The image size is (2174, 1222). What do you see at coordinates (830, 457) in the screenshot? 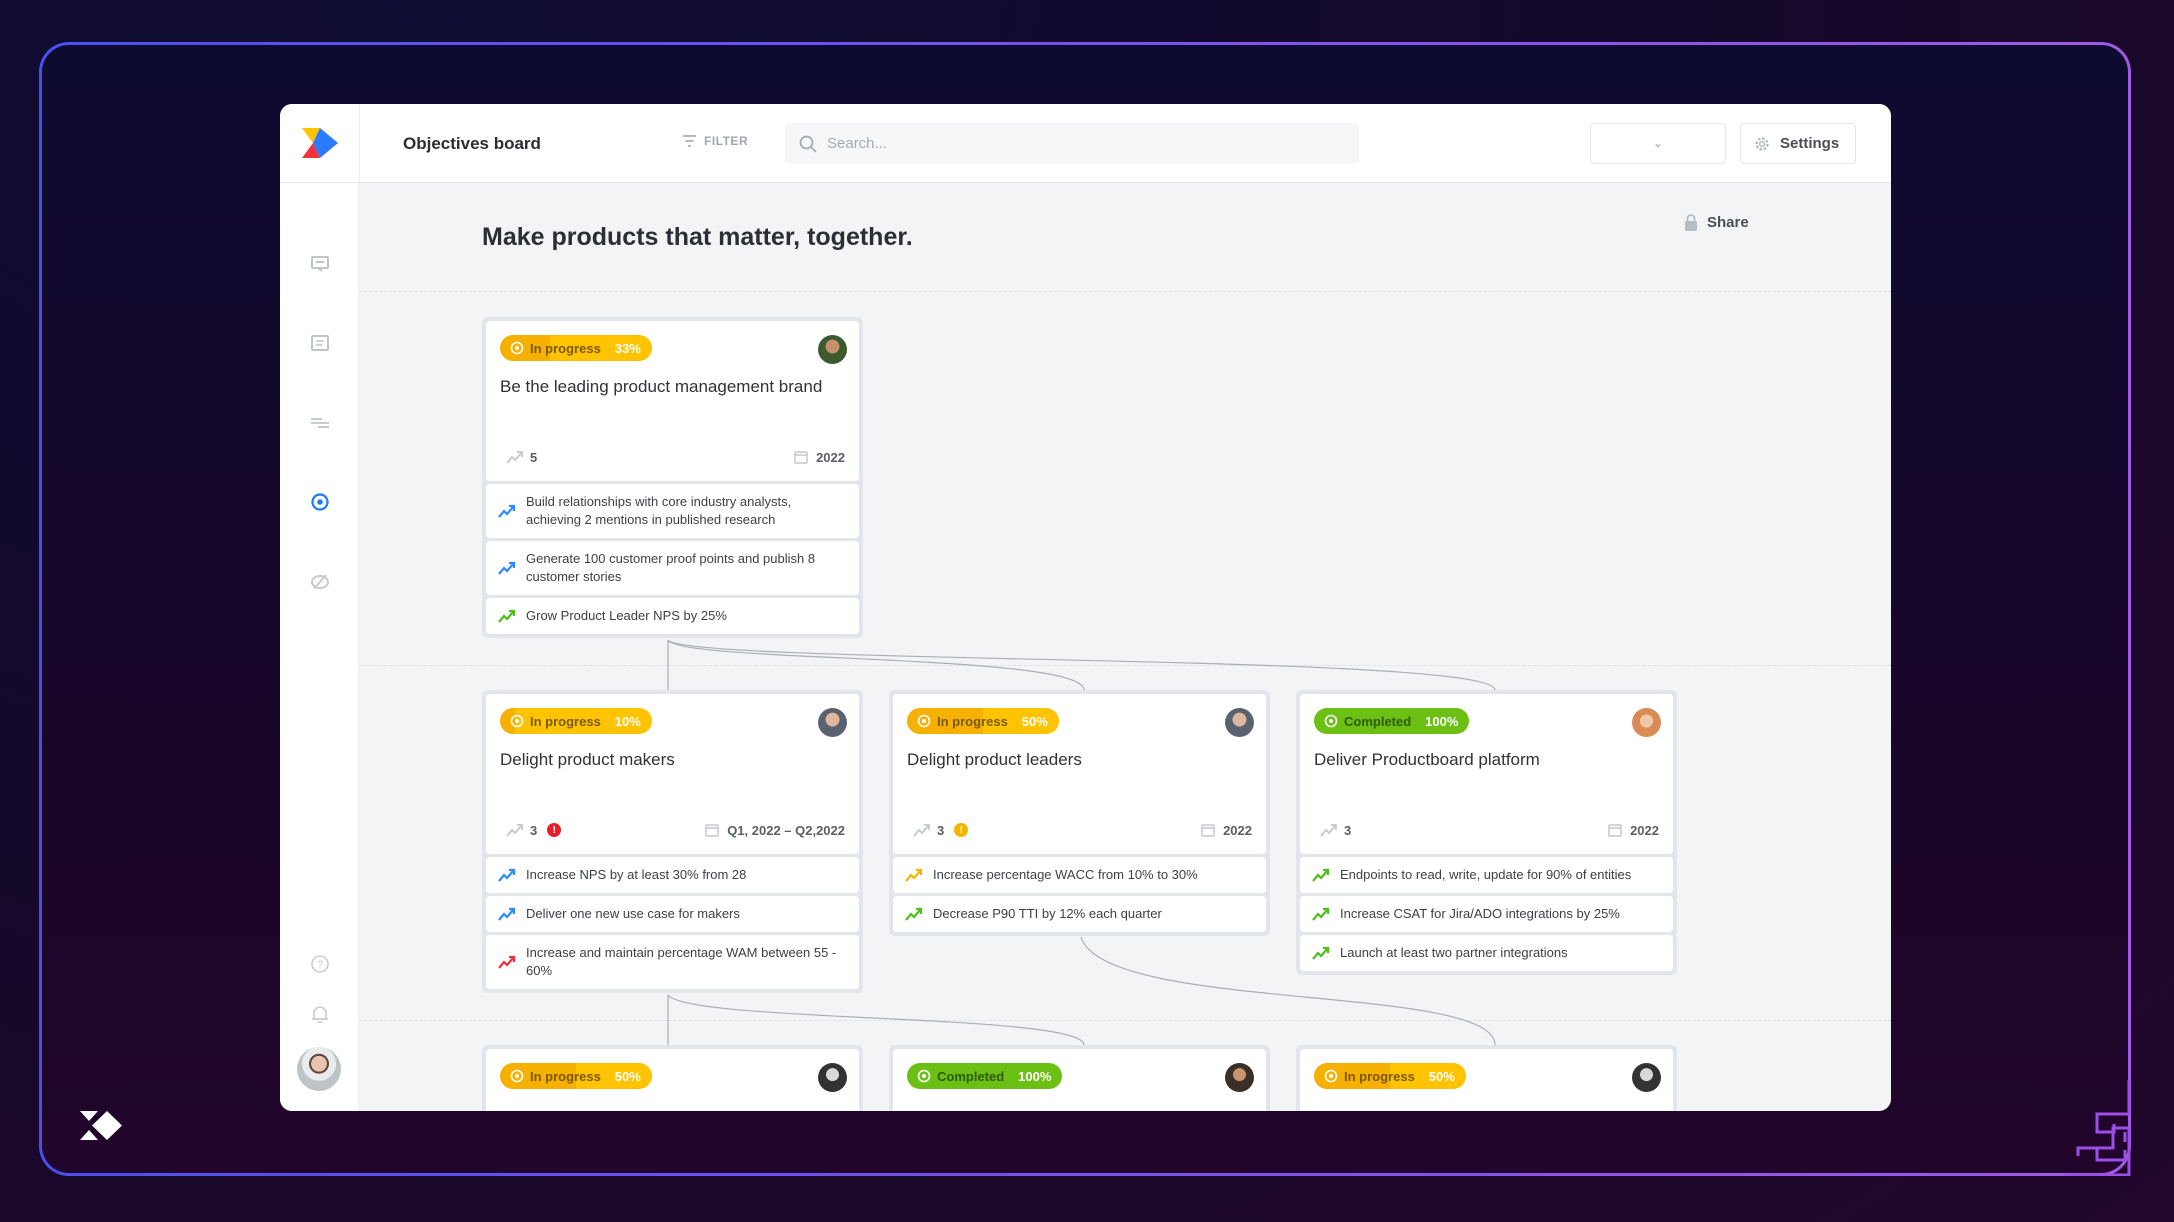
I see `timeframe-label: 2022` at bounding box center [830, 457].